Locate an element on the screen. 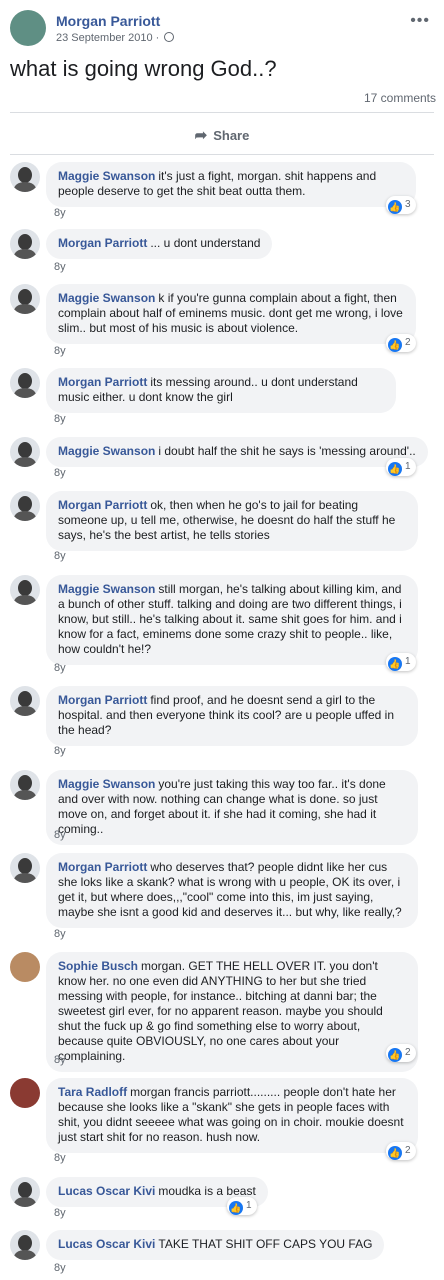 This screenshot has height=1280, width=444. post-author: Morgan Parriott is located at coordinates (108, 21).